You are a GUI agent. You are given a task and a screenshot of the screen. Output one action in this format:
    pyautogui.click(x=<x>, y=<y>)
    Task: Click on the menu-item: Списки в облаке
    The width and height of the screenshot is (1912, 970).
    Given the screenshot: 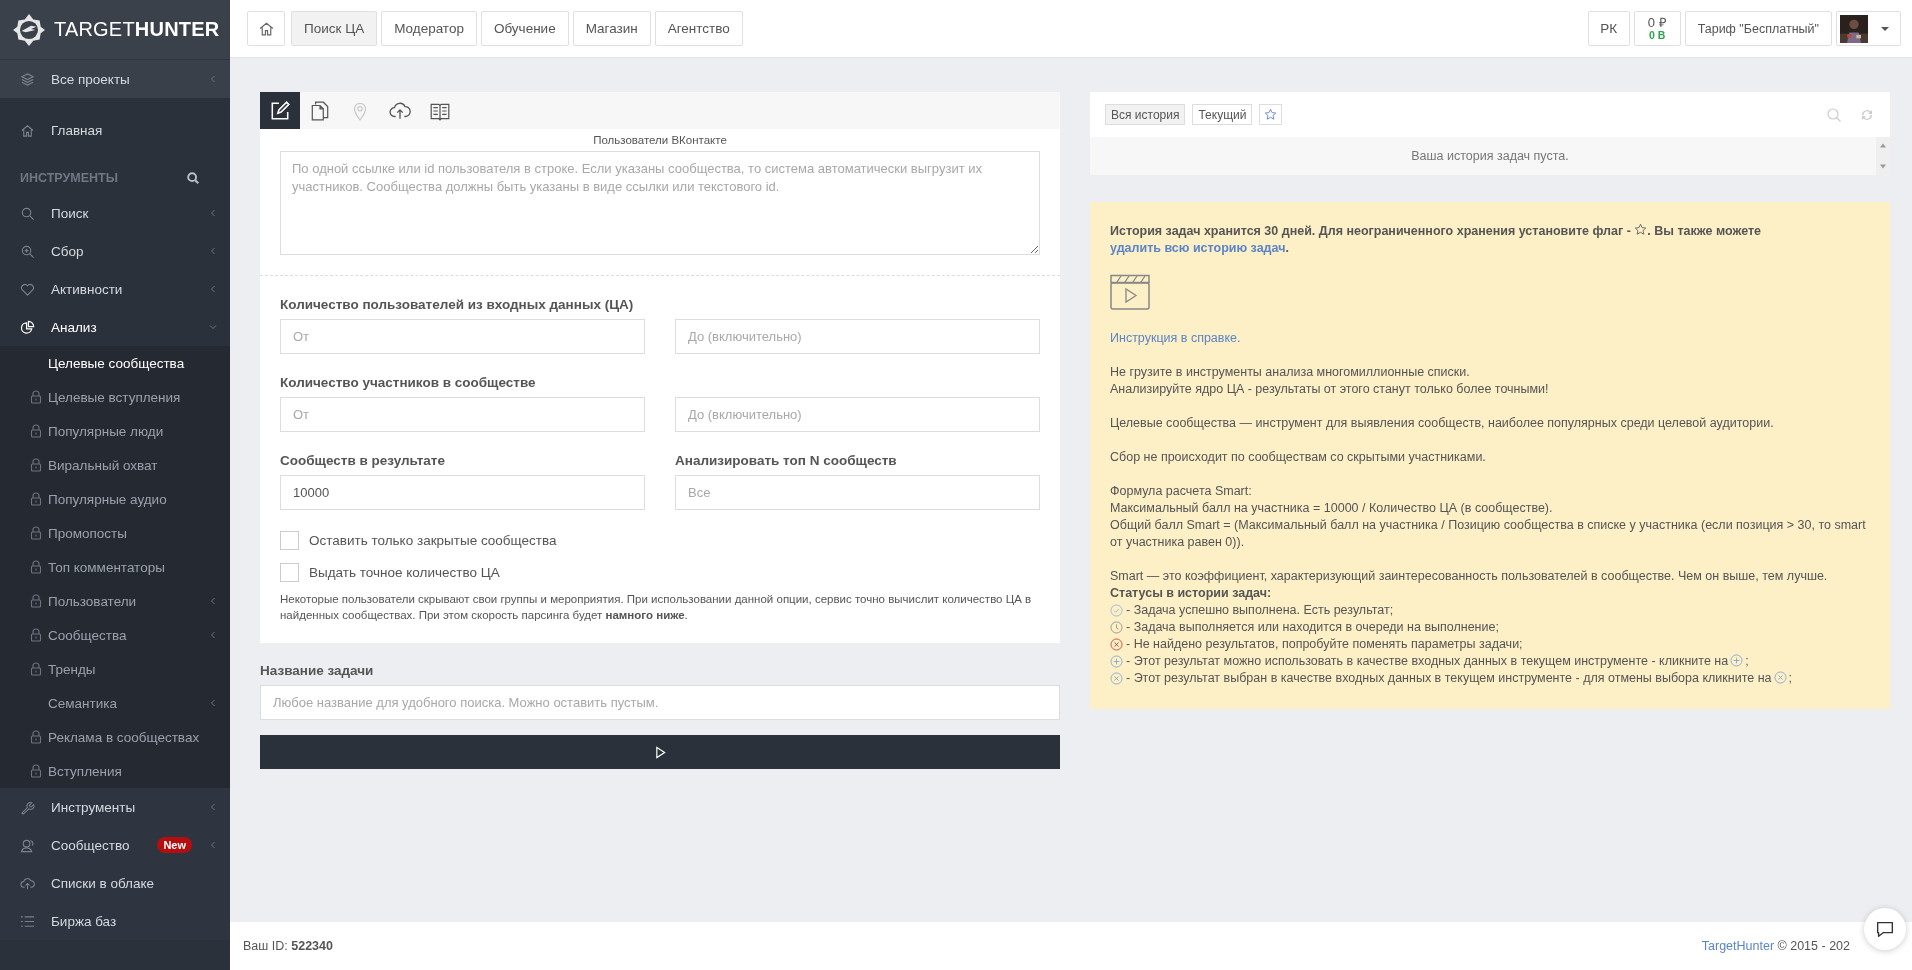 What is the action you would take?
    pyautogui.click(x=115, y=883)
    